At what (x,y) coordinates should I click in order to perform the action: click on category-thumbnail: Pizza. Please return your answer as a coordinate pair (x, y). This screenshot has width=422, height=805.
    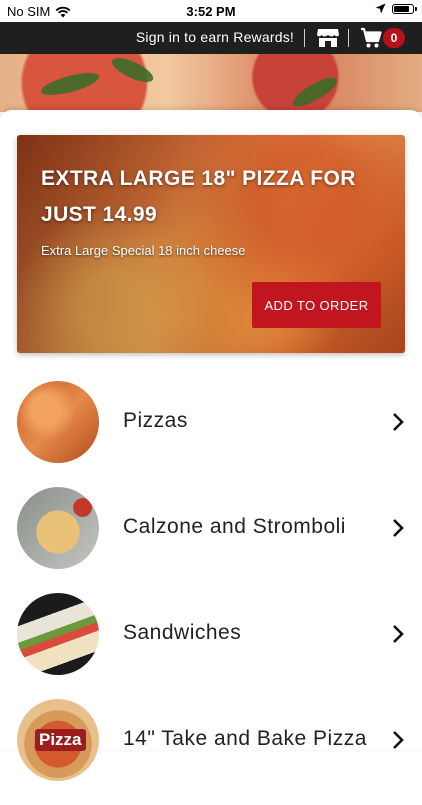
    Looking at the image, I should click on (58, 740).